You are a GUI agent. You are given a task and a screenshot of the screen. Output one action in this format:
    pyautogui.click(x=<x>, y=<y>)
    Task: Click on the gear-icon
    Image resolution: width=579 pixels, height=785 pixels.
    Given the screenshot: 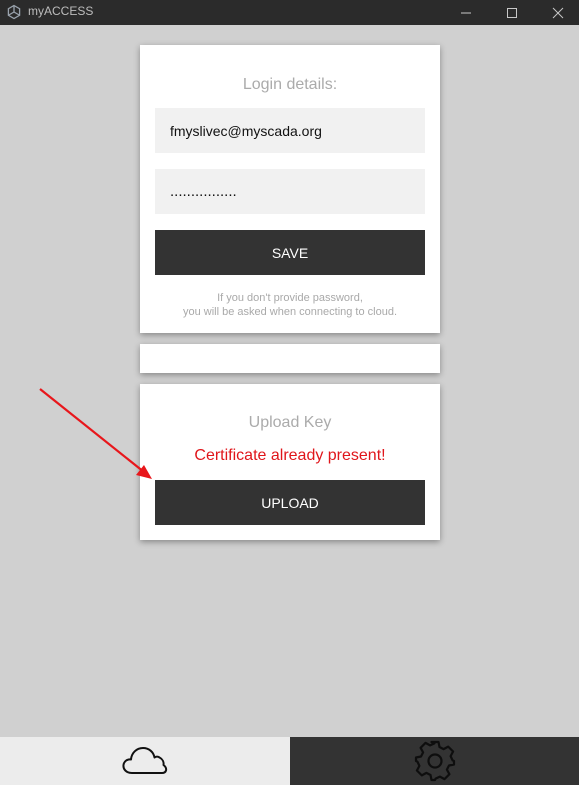 What is the action you would take?
    pyautogui.click(x=434, y=761)
    